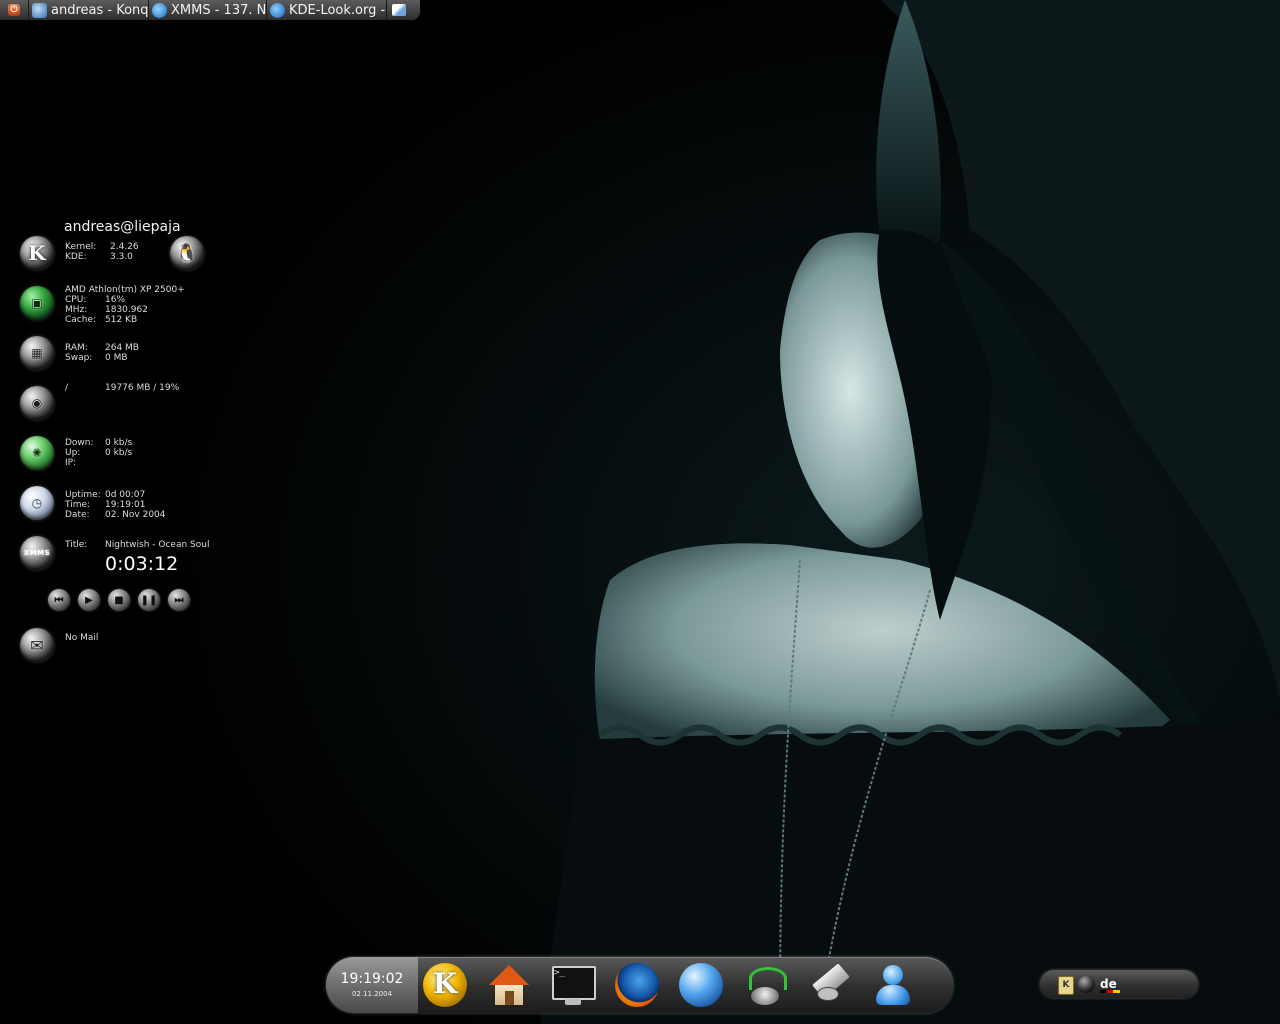 This screenshot has height=1024, width=1280. I want to click on firefox-icon, so click(637, 985).